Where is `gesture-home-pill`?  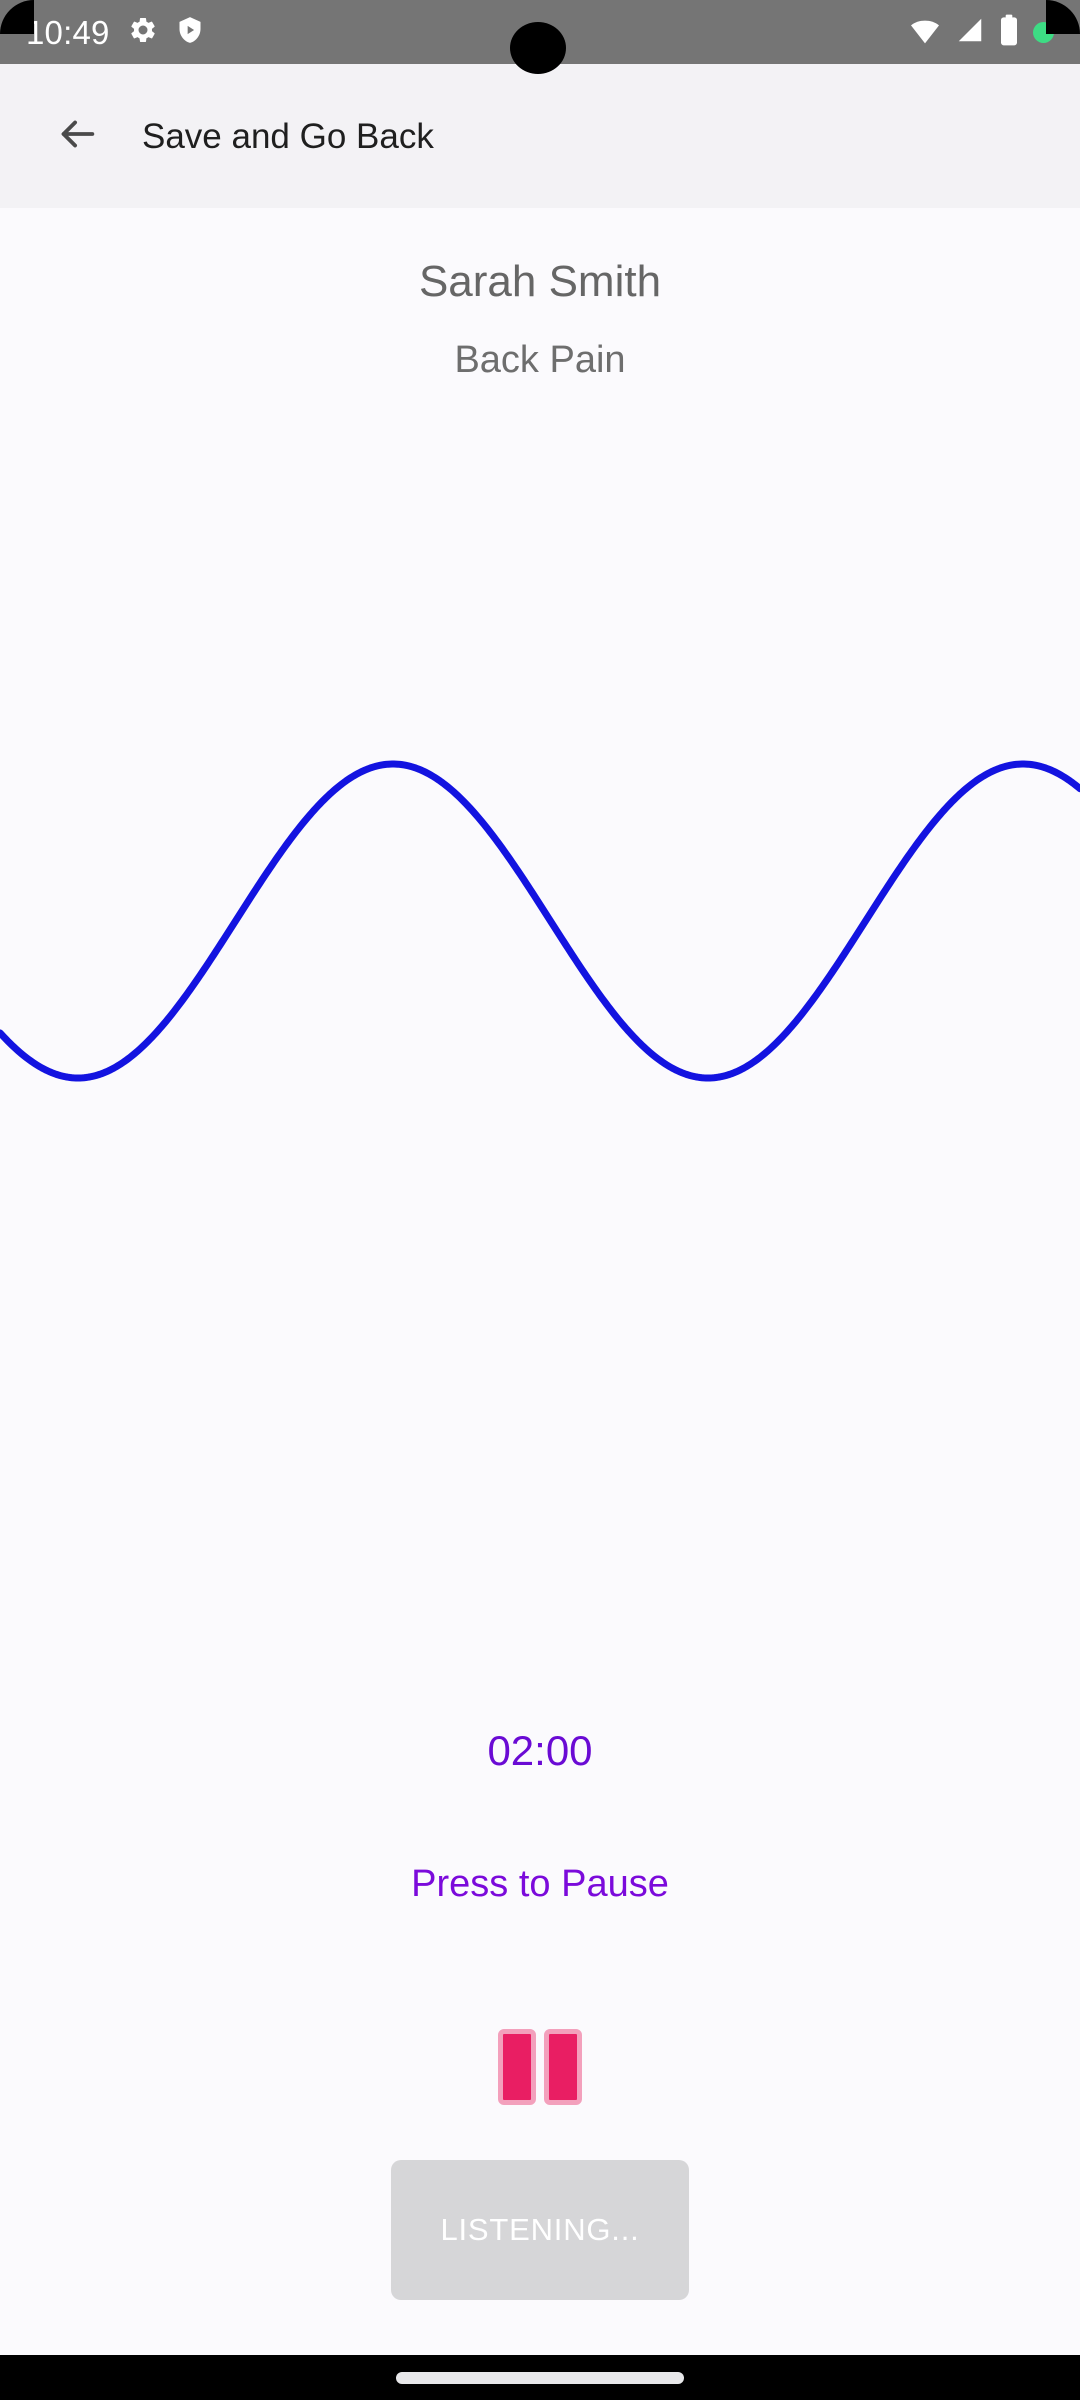 gesture-home-pill is located at coordinates (540, 2377).